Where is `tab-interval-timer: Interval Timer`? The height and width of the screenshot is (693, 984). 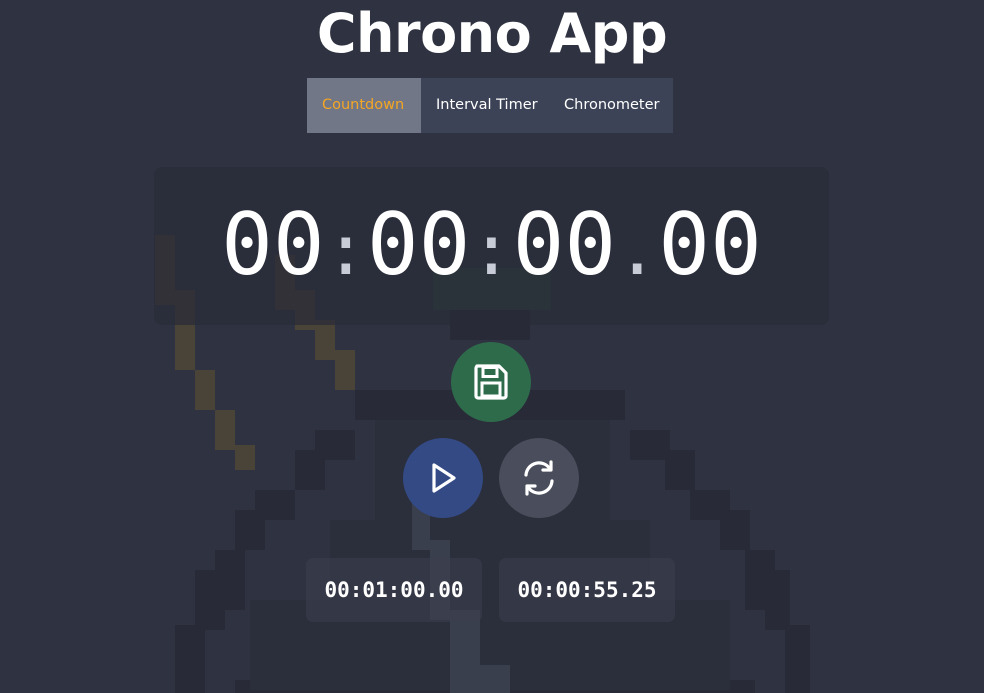 tab-interval-timer: Interval Timer is located at coordinates (485, 105).